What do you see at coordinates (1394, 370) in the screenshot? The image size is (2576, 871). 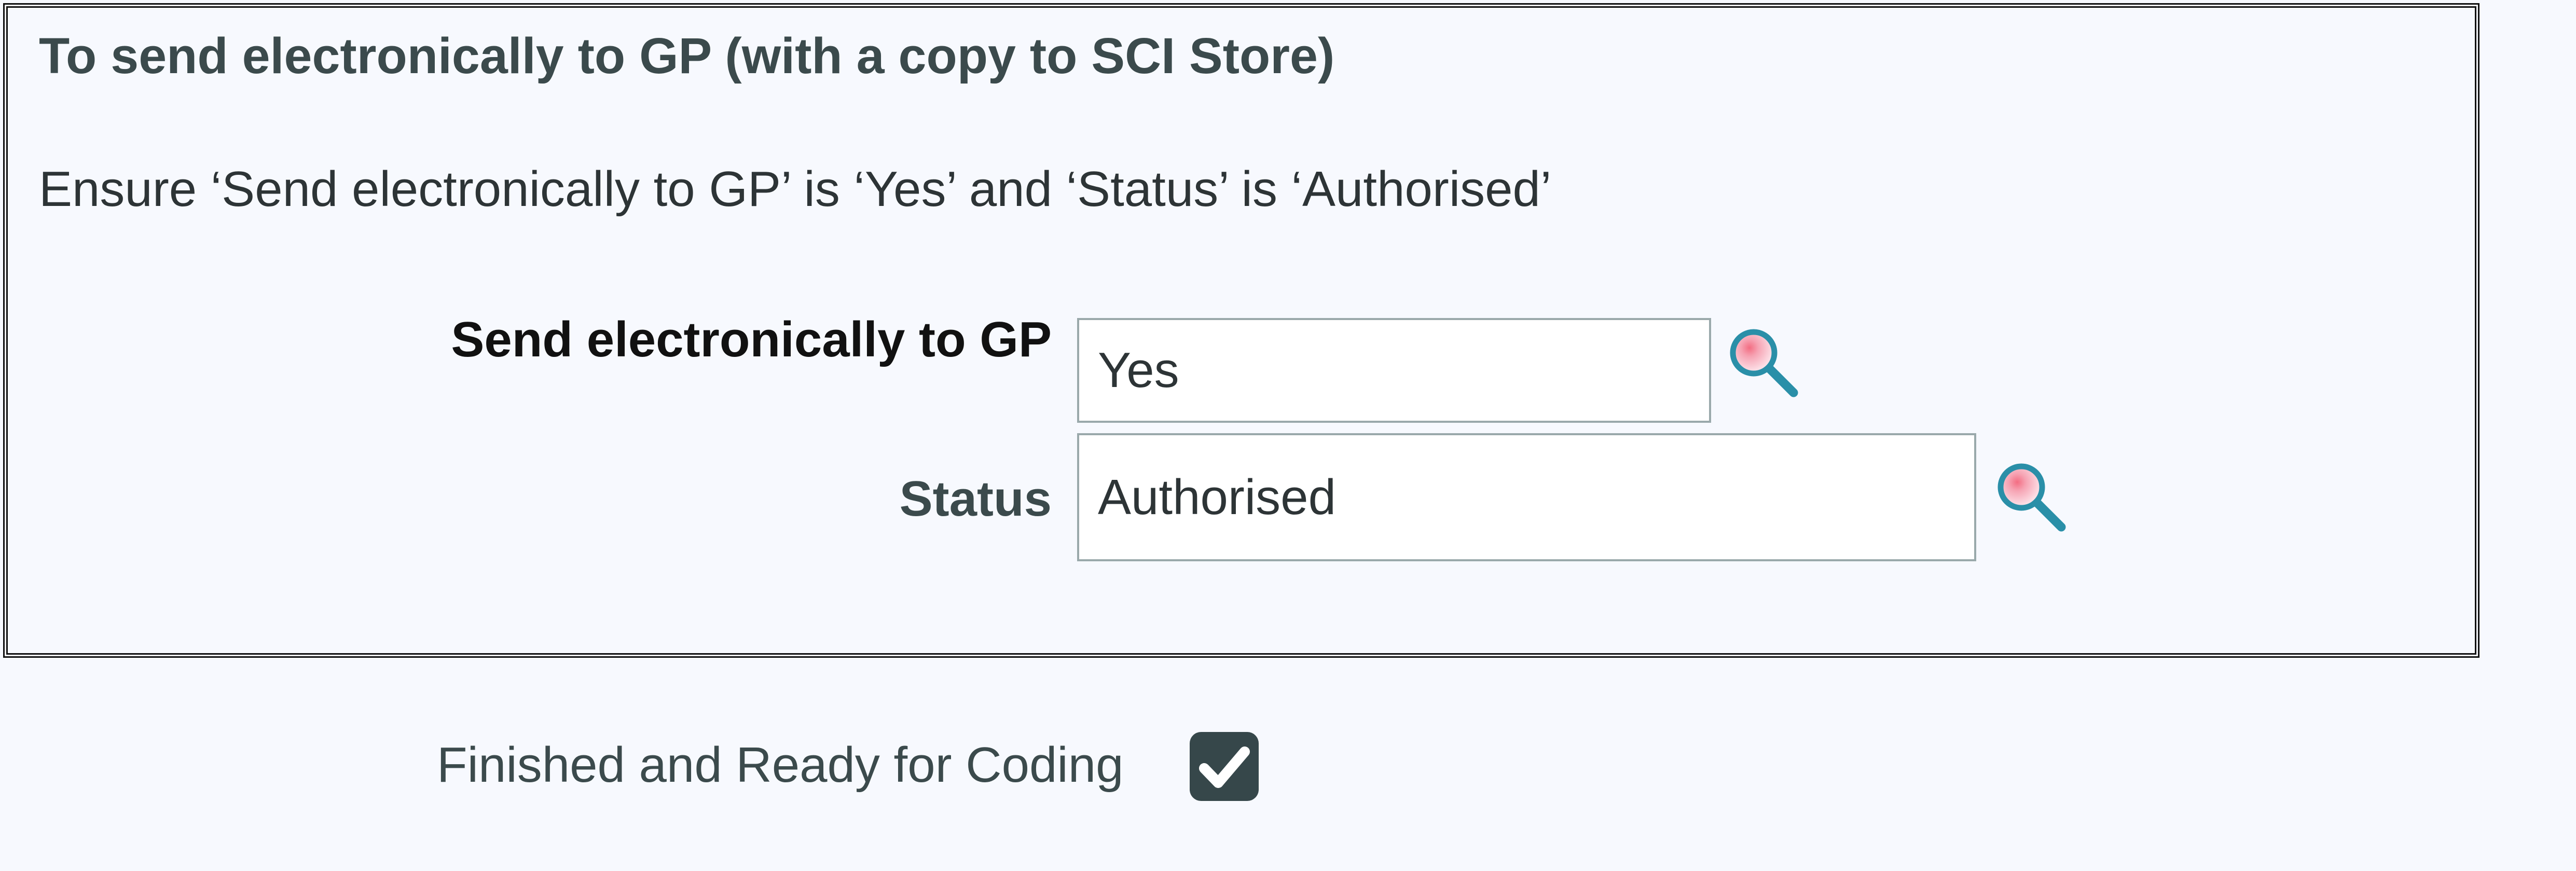 I see `send-electronically-field: Yes` at bounding box center [1394, 370].